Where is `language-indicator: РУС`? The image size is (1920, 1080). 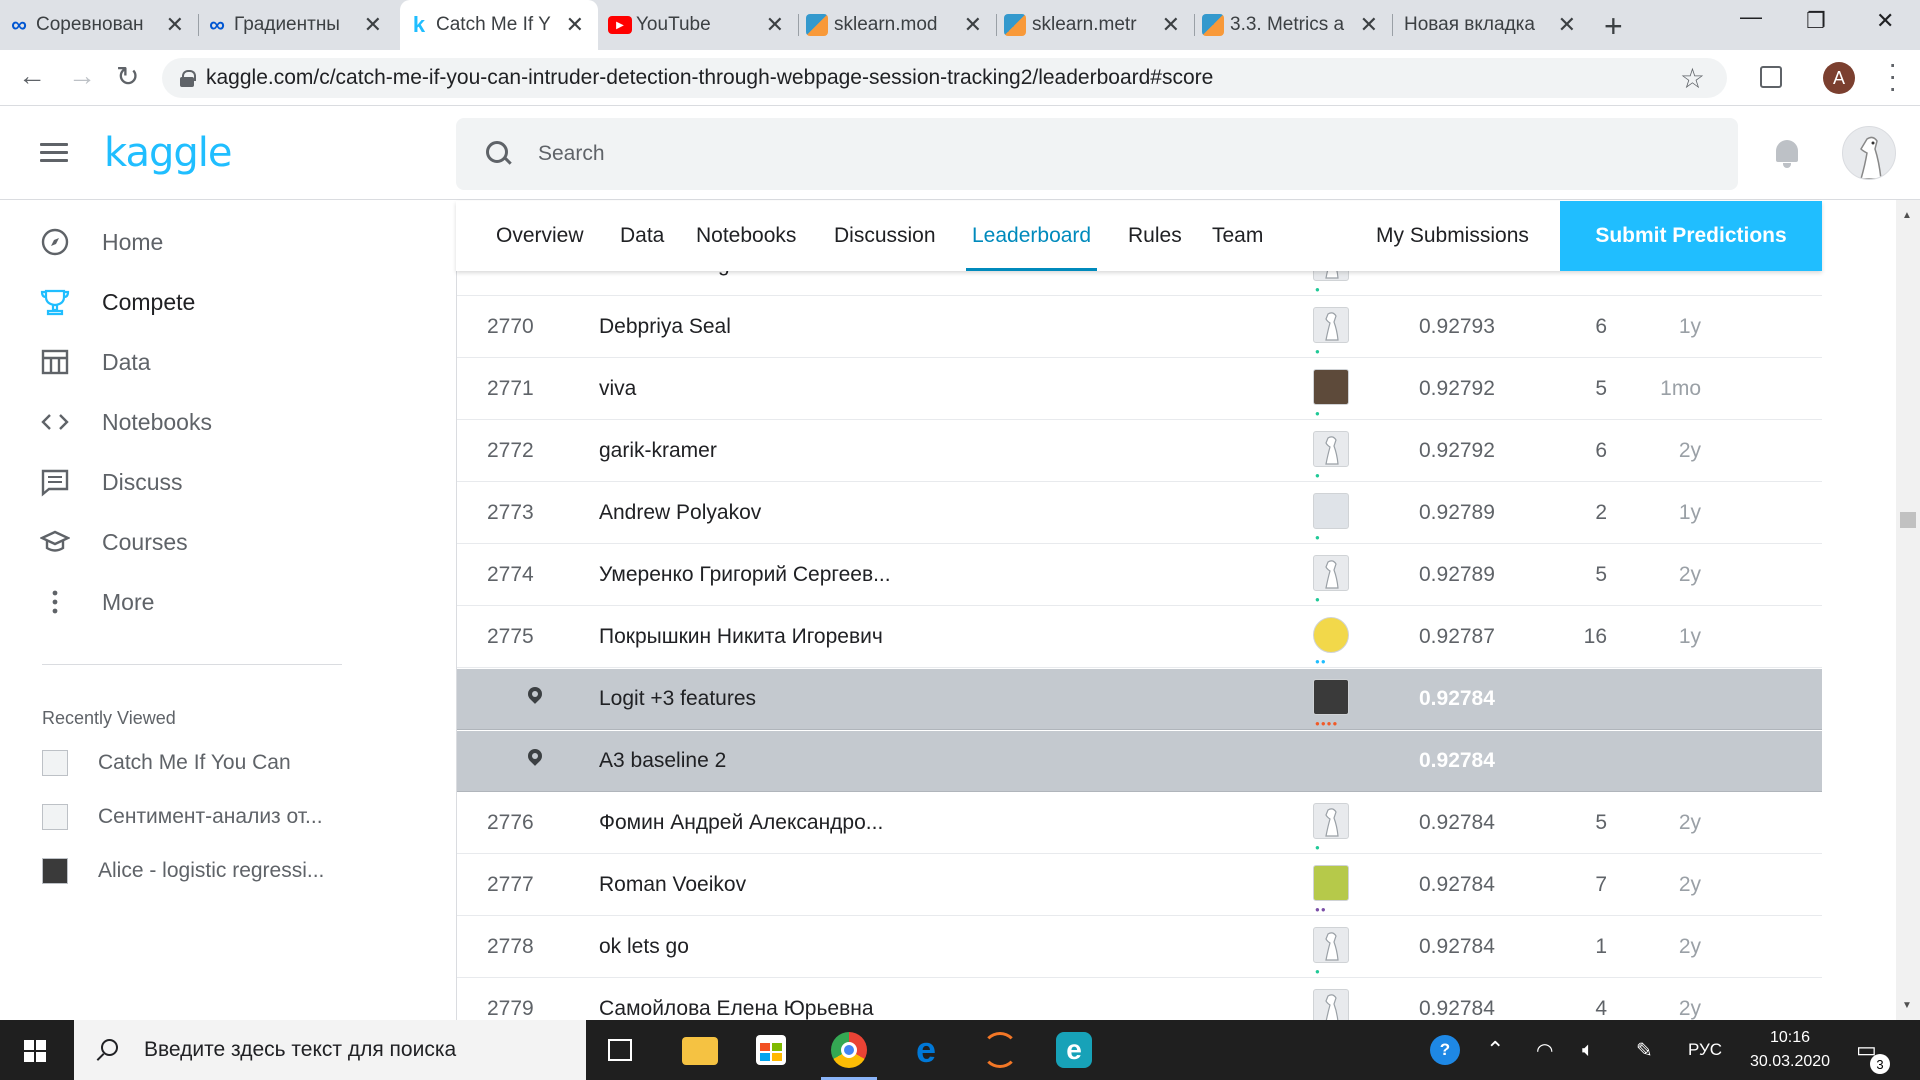 language-indicator: РУС is located at coordinates (1705, 1050).